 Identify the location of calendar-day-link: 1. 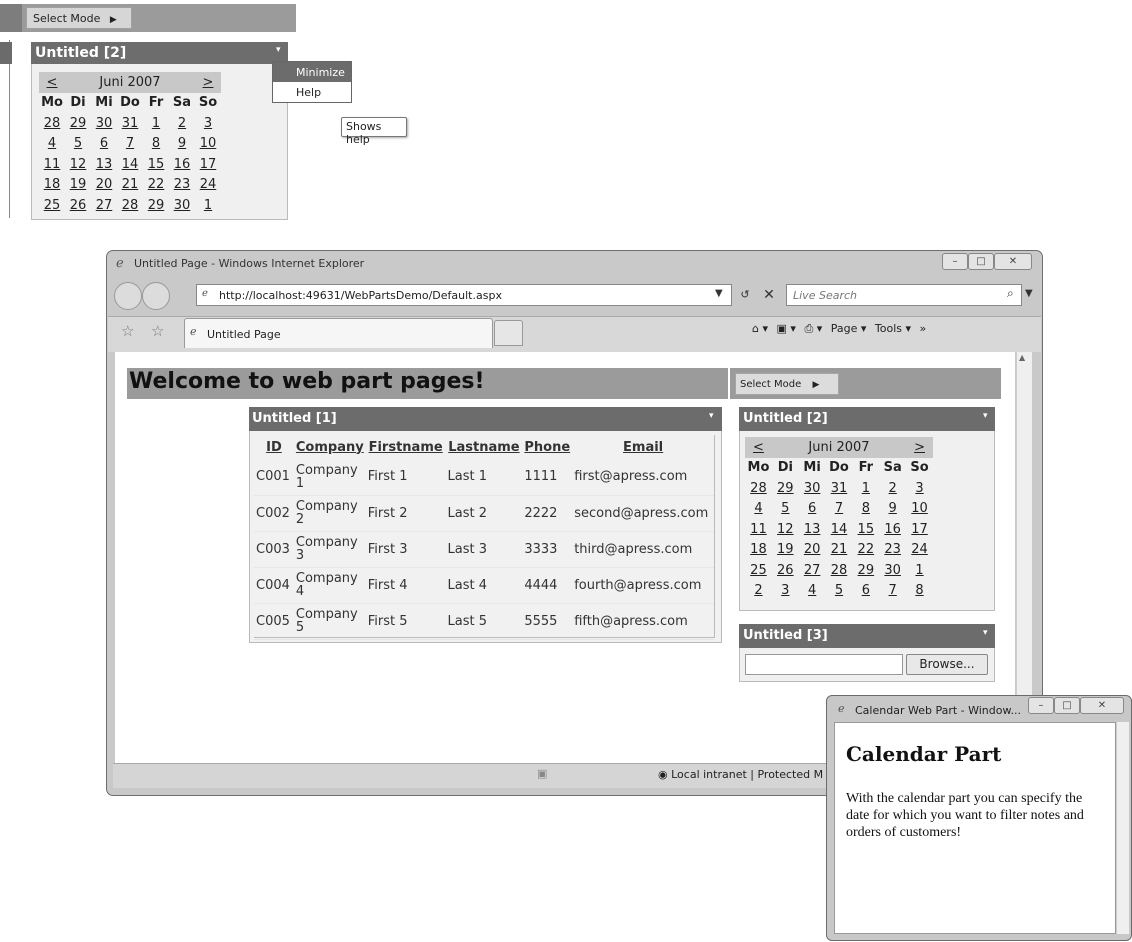
(919, 570).